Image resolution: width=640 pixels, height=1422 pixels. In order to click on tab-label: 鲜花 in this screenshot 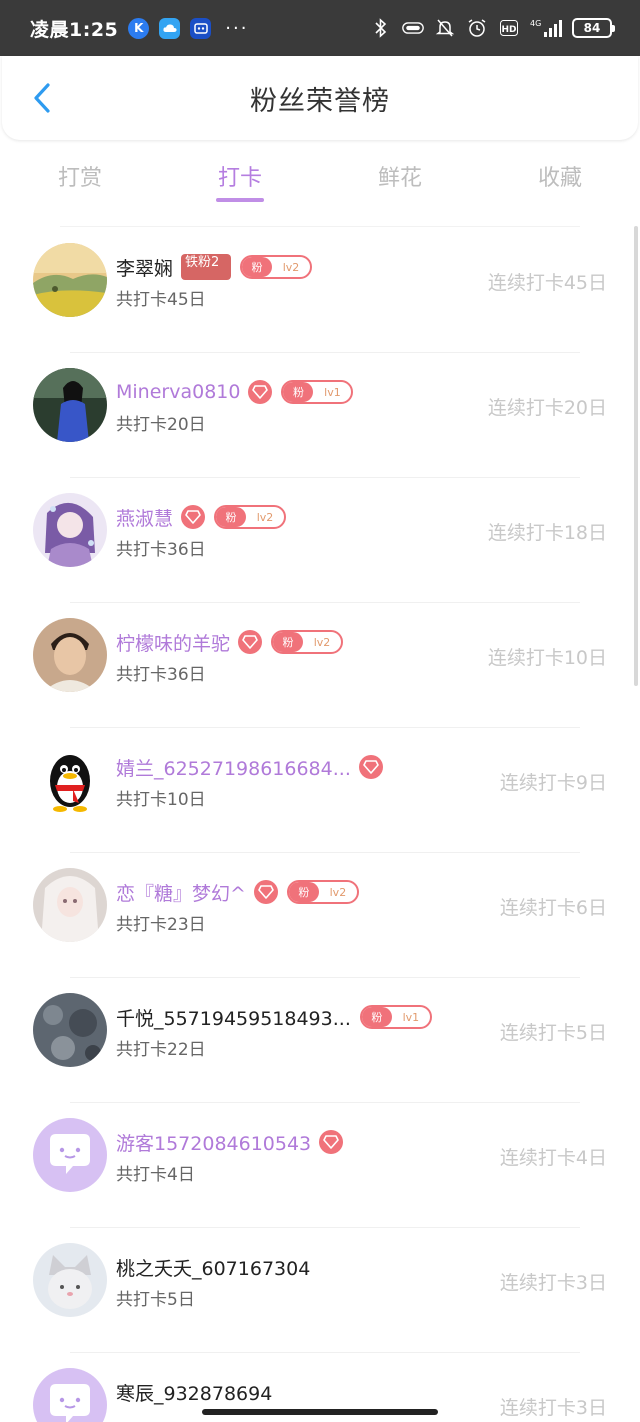, I will do `click(399, 178)`.